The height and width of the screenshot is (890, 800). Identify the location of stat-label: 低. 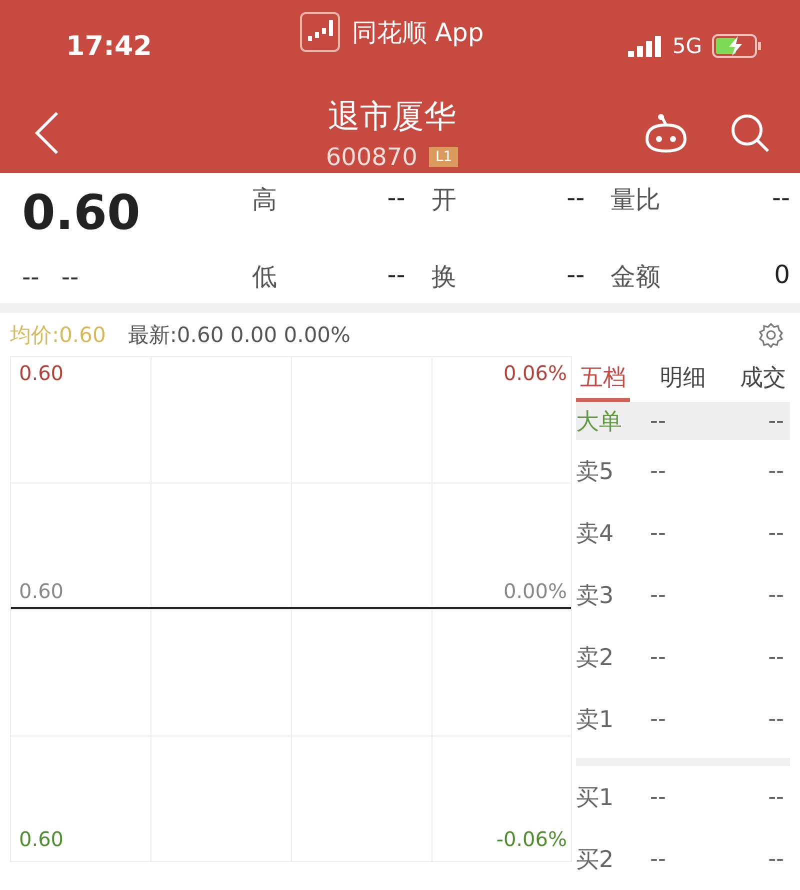
(264, 277).